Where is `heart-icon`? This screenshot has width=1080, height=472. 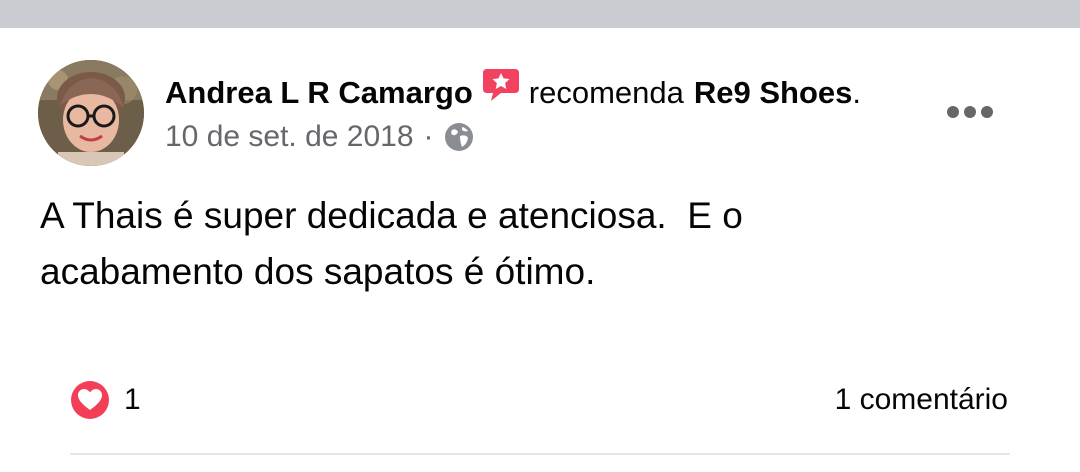 heart-icon is located at coordinates (90, 400).